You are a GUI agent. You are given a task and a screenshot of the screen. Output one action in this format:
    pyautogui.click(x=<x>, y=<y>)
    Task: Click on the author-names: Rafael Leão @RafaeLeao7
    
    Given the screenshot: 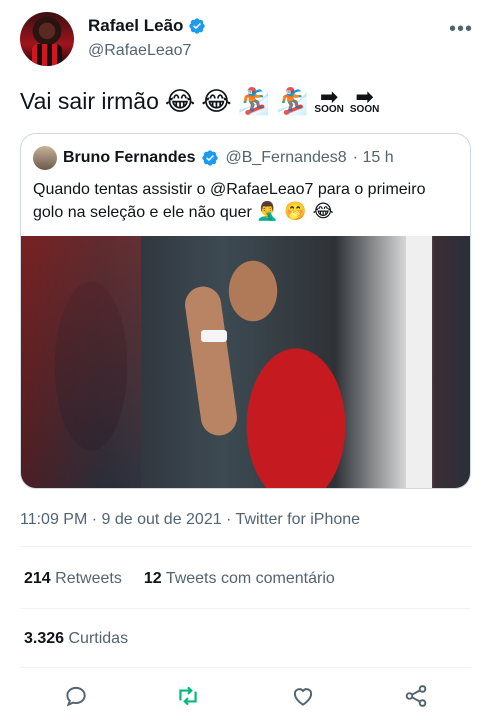 What is the action you would take?
    pyautogui.click(x=147, y=38)
    